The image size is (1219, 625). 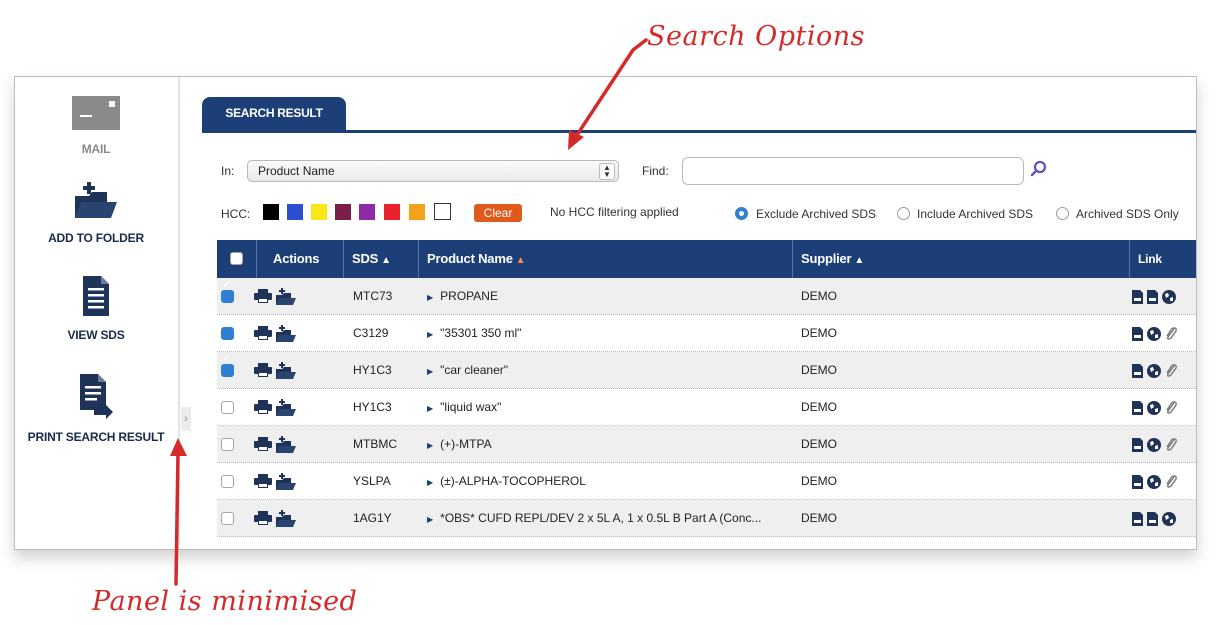 I want to click on find-input, so click(x=853, y=171).